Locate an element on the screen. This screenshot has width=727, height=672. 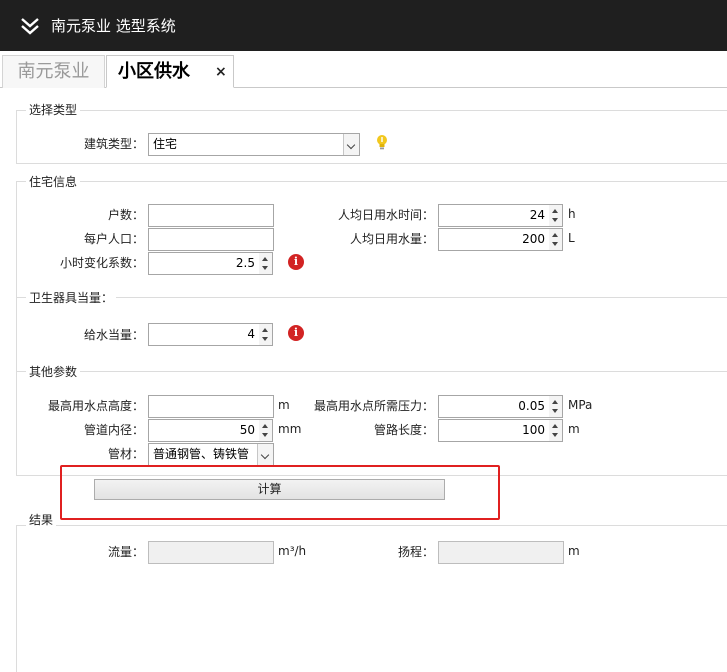
daily-time-input: 24 is located at coordinates (494, 215).